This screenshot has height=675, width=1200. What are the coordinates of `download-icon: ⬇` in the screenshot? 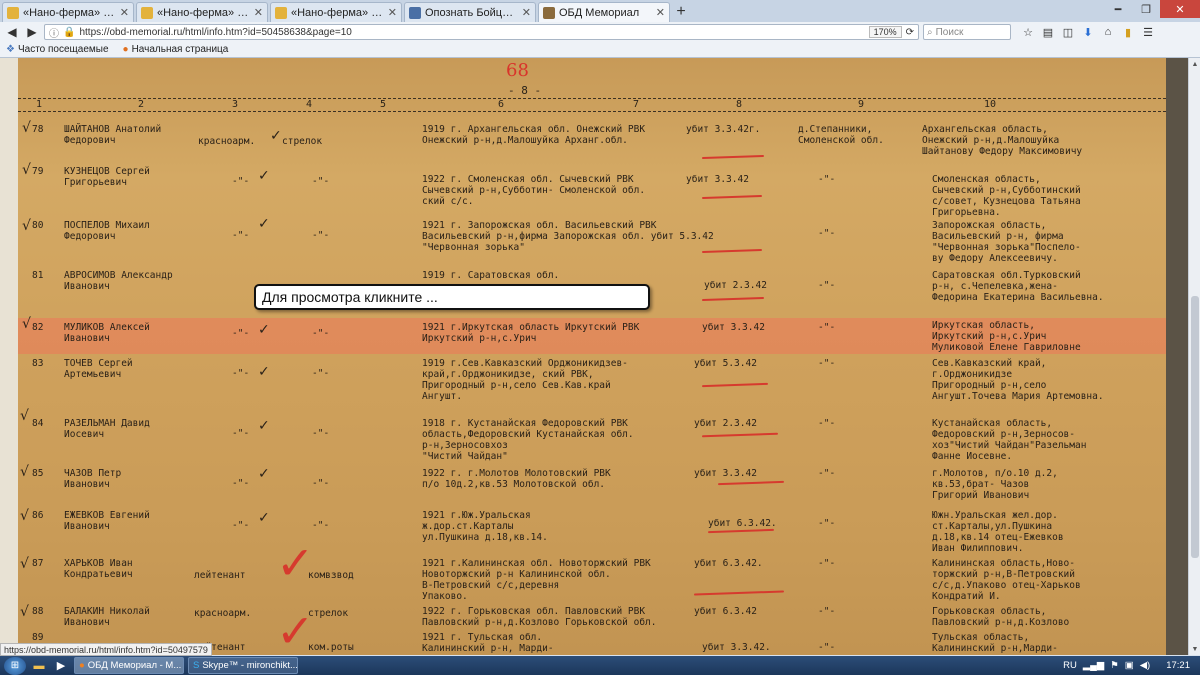 It's located at (1088, 32).